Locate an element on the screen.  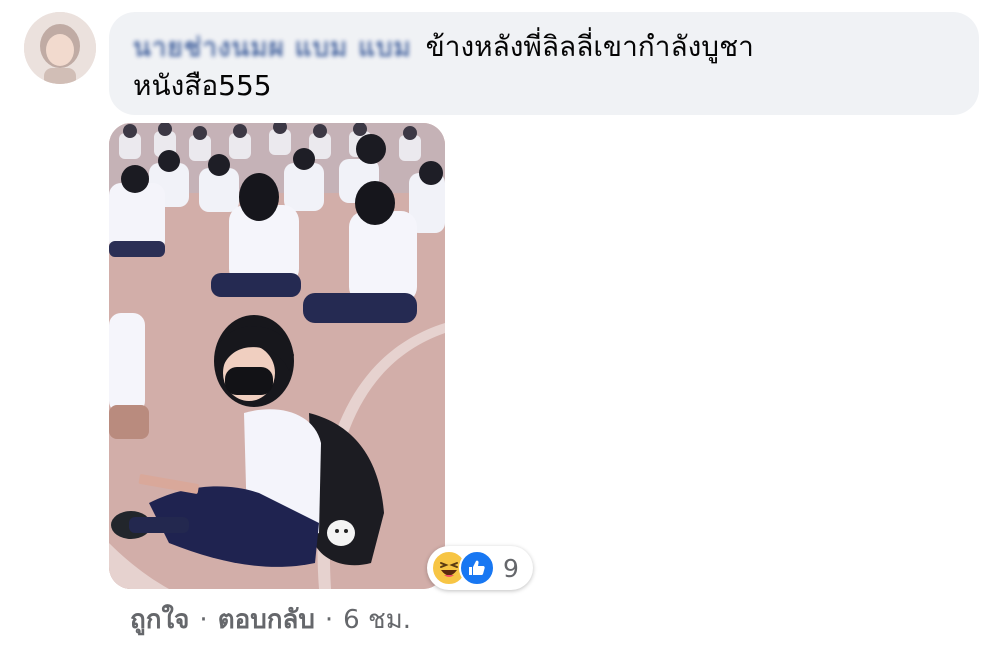
like-button: ถูกใจ is located at coordinates (159, 620).